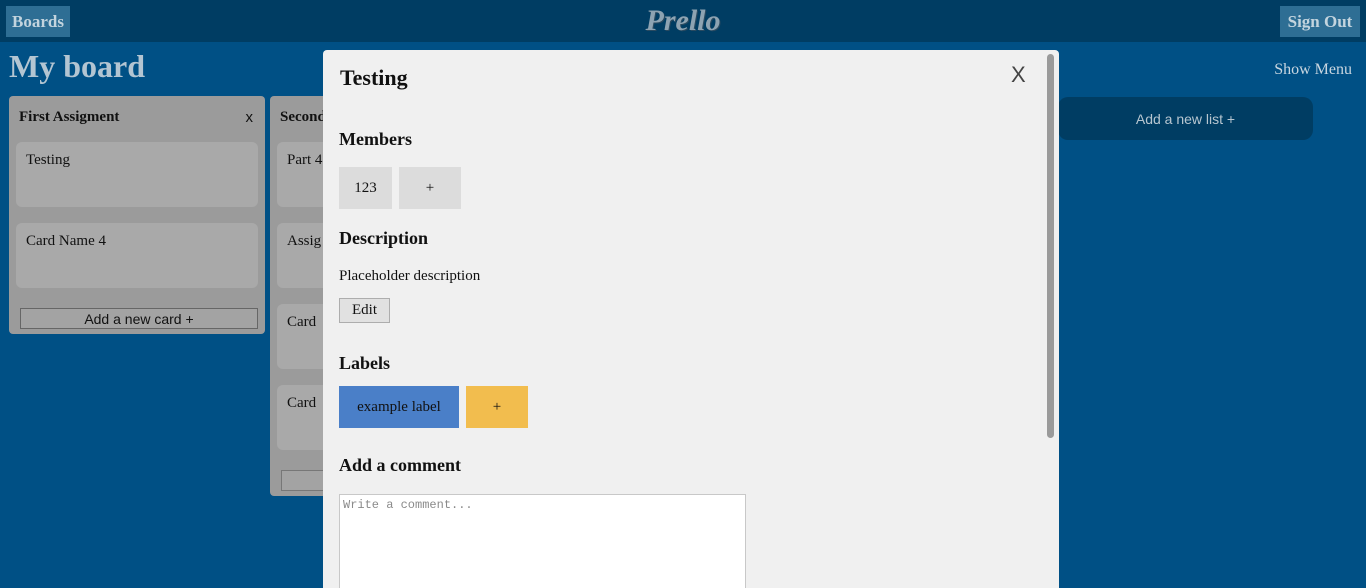 This screenshot has height=588, width=1366. What do you see at coordinates (497, 407) in the screenshot?
I see `add-label-button: +` at bounding box center [497, 407].